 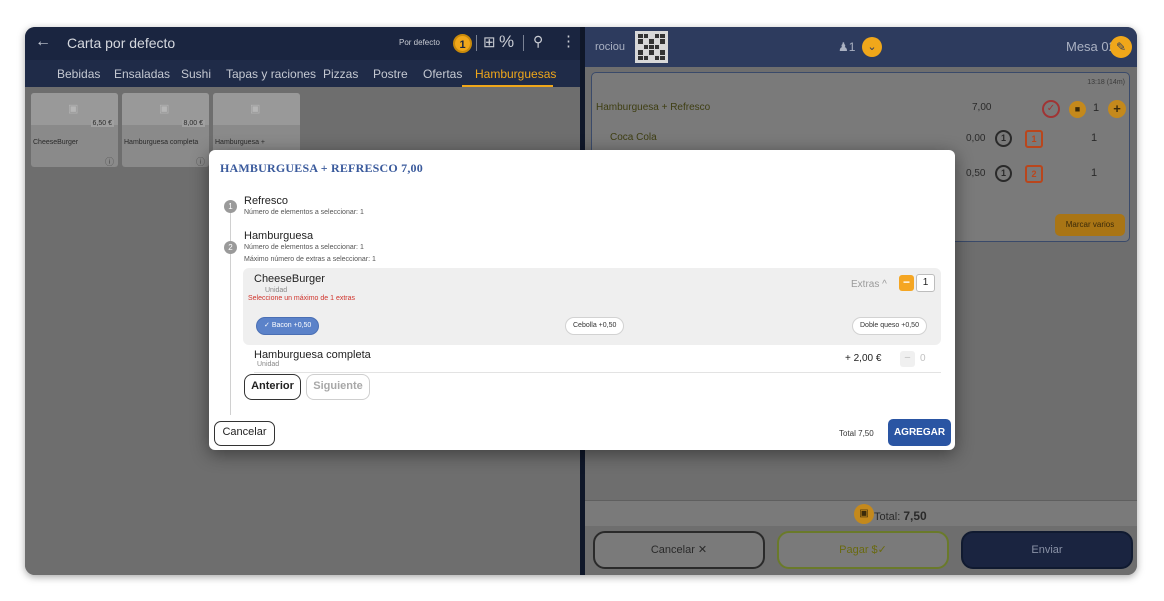 What do you see at coordinates (121, 43) in the screenshot?
I see `menu-title: Carta por defecto` at bounding box center [121, 43].